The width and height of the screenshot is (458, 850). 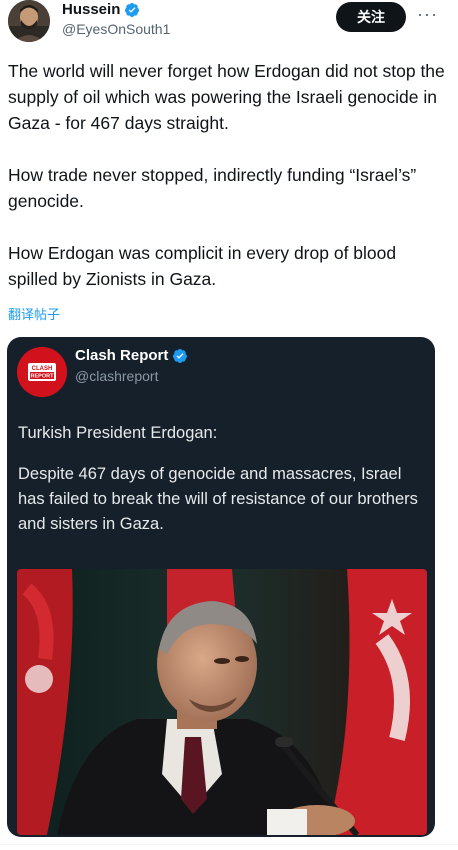 I want to click on quoted-author-handle: @clashreport, so click(x=116, y=376).